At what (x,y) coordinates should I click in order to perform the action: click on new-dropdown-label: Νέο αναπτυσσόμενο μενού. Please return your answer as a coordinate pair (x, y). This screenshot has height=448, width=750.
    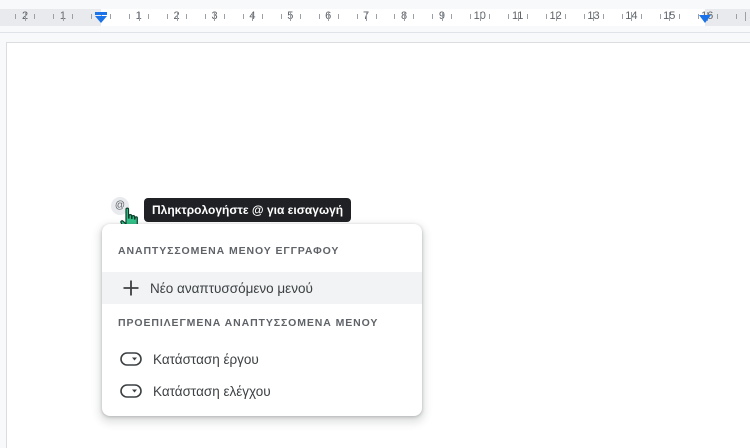
    Looking at the image, I should click on (231, 288).